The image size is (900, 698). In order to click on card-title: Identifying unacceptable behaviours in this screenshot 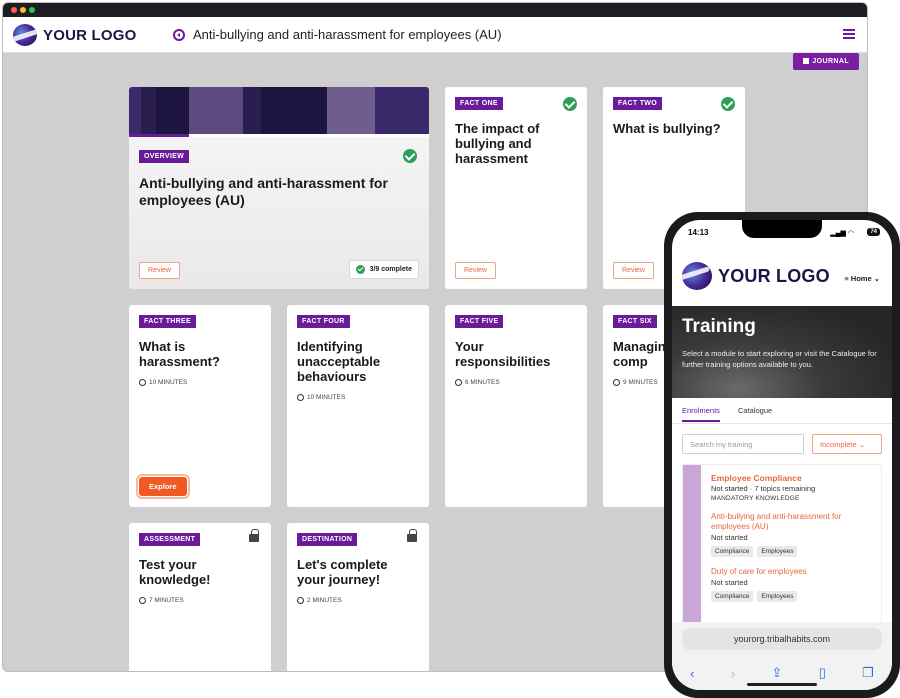, I will do `click(339, 361)`.